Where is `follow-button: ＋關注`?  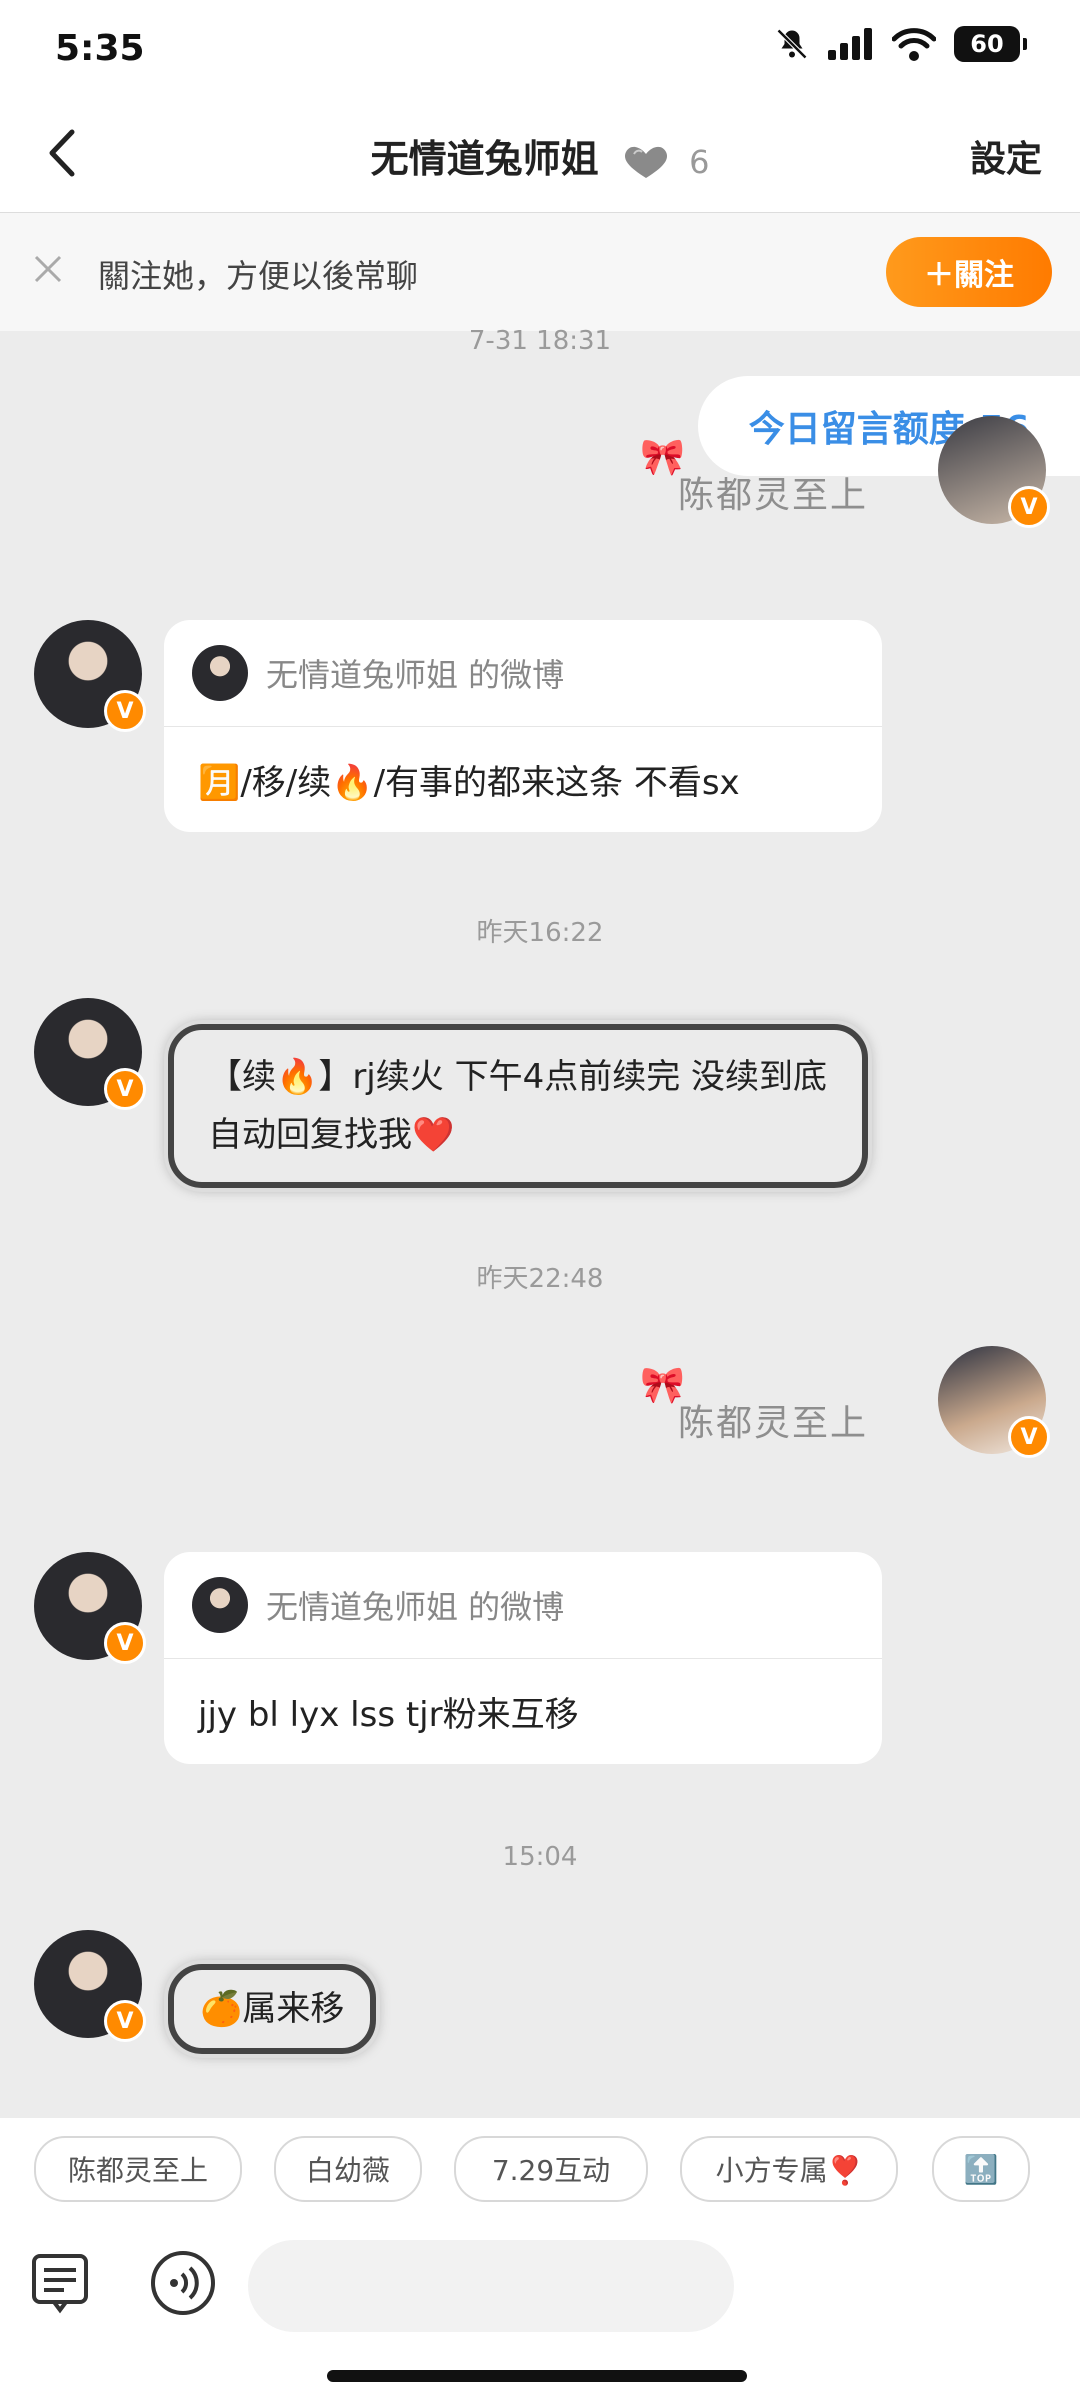
follow-button: ＋關注 is located at coordinates (969, 272).